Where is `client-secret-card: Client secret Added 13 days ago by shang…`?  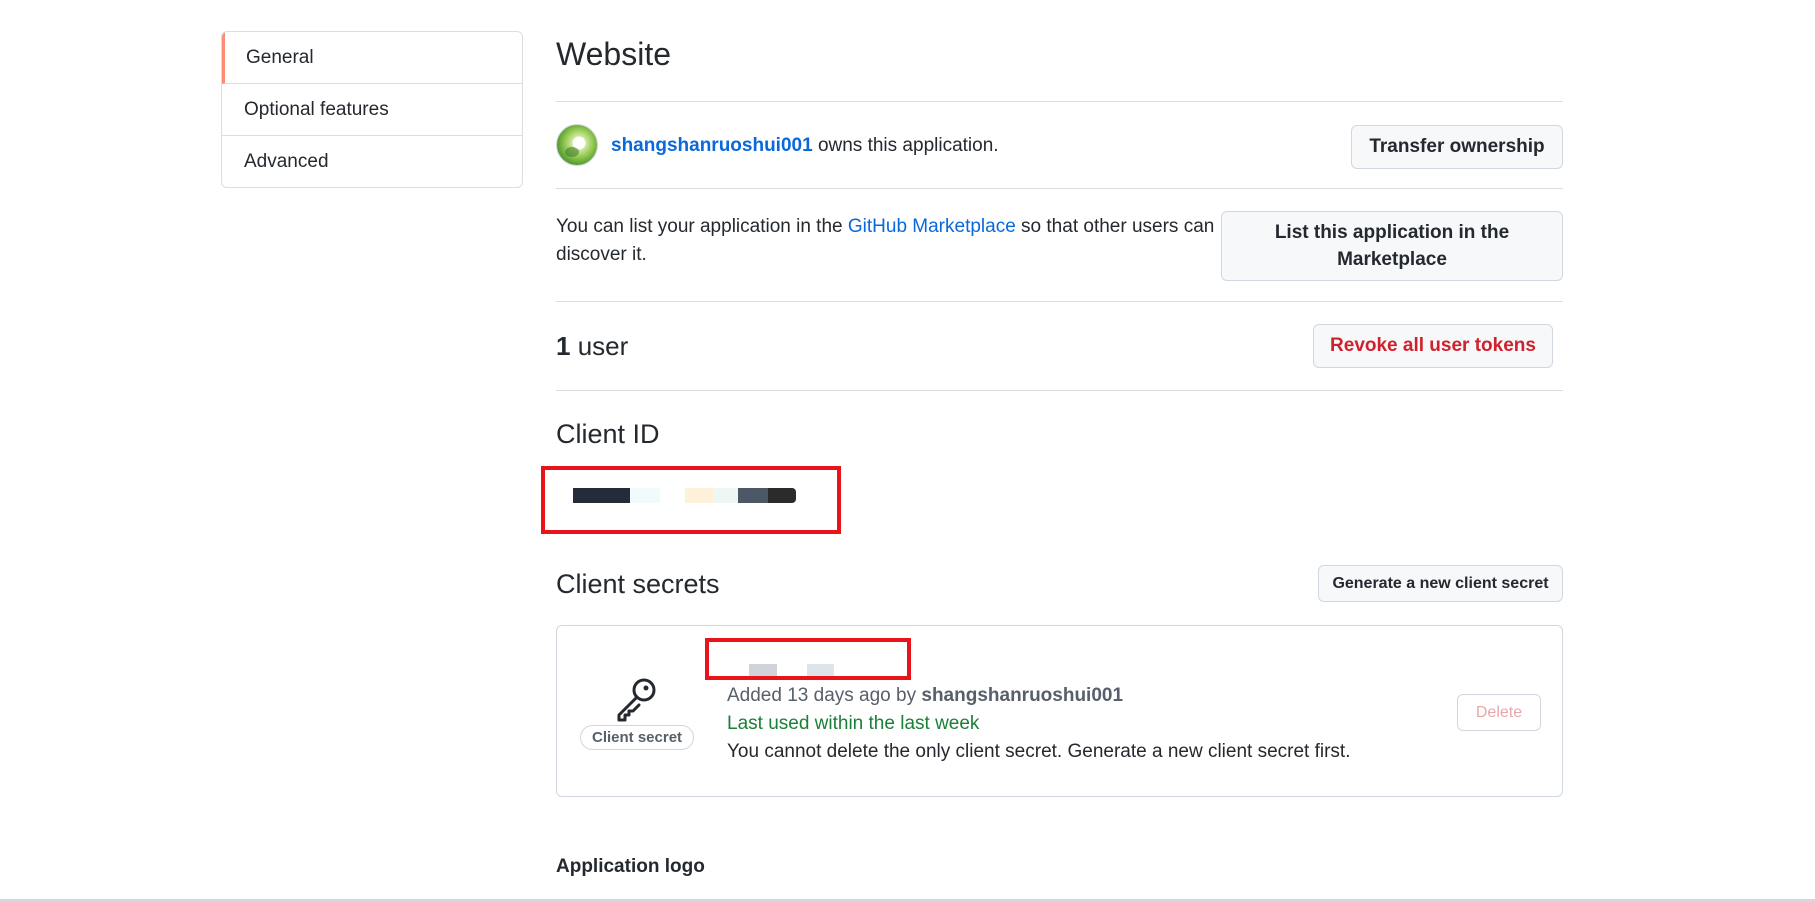
client-secret-card: Client secret Added 13 days ago by shang… is located at coordinates (1059, 711).